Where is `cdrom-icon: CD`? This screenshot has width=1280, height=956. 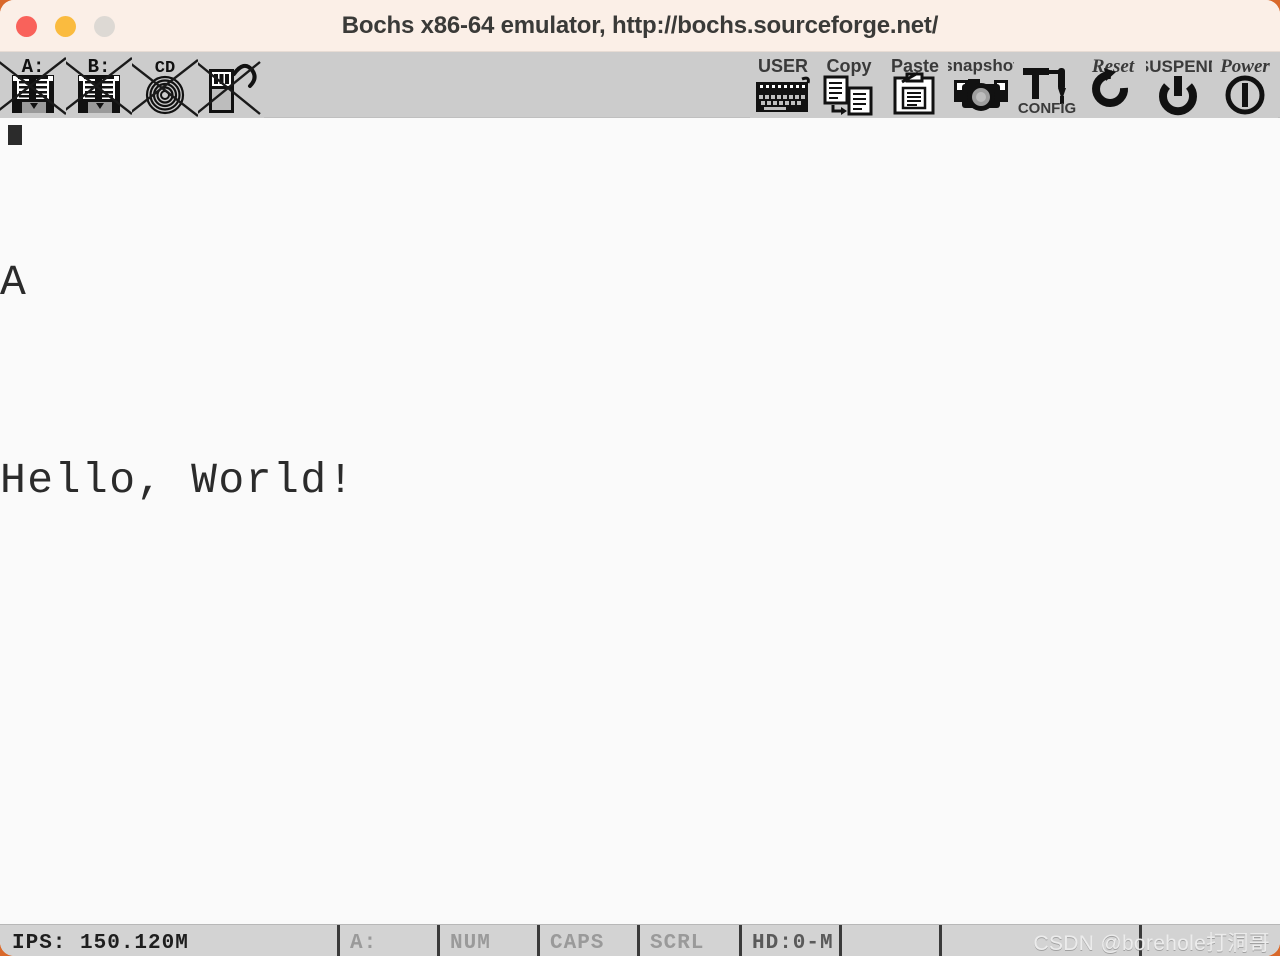
cdrom-icon: CD is located at coordinates (165, 85).